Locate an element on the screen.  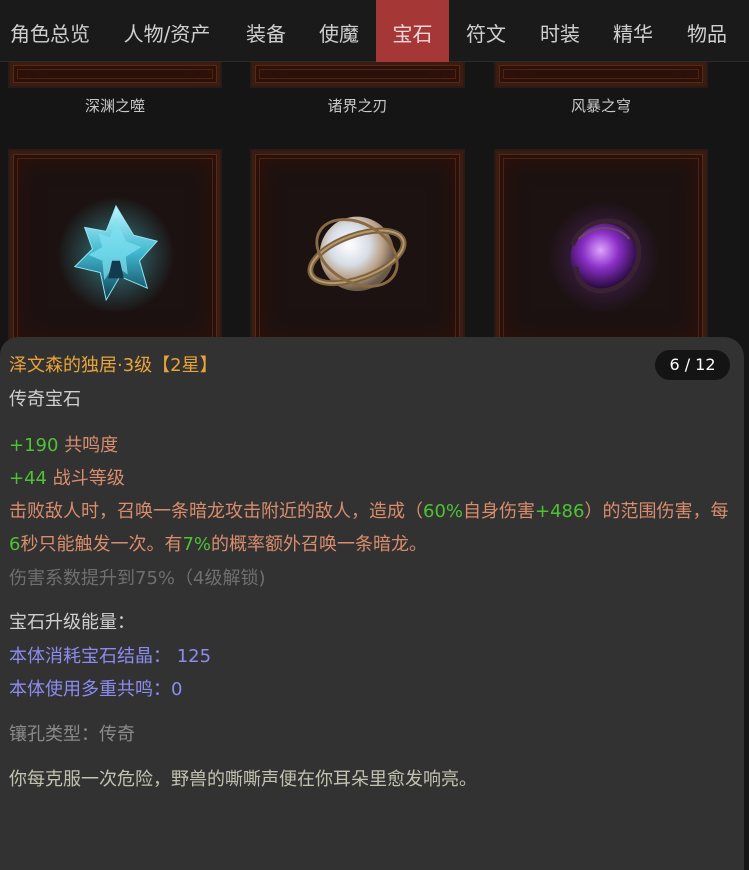
tab-equipment: 装备 is located at coordinates (266, 31).